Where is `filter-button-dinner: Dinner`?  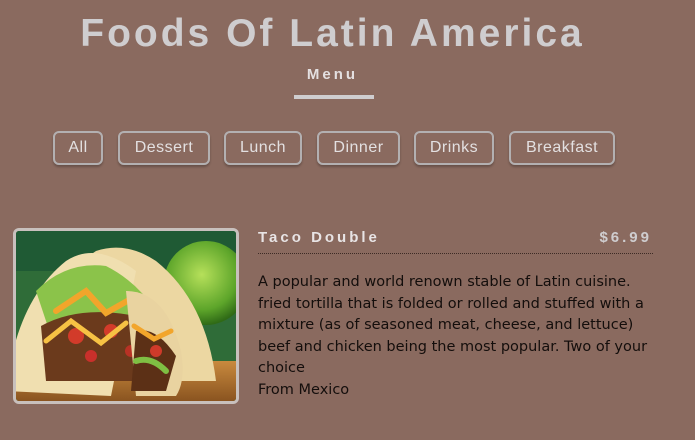
filter-button-dinner: Dinner is located at coordinates (358, 148).